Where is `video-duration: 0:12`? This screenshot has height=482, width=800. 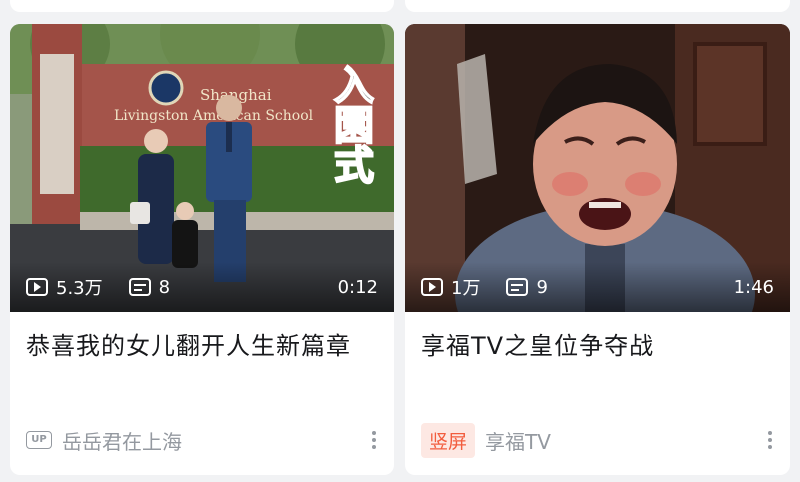 video-duration: 0:12 is located at coordinates (357, 287).